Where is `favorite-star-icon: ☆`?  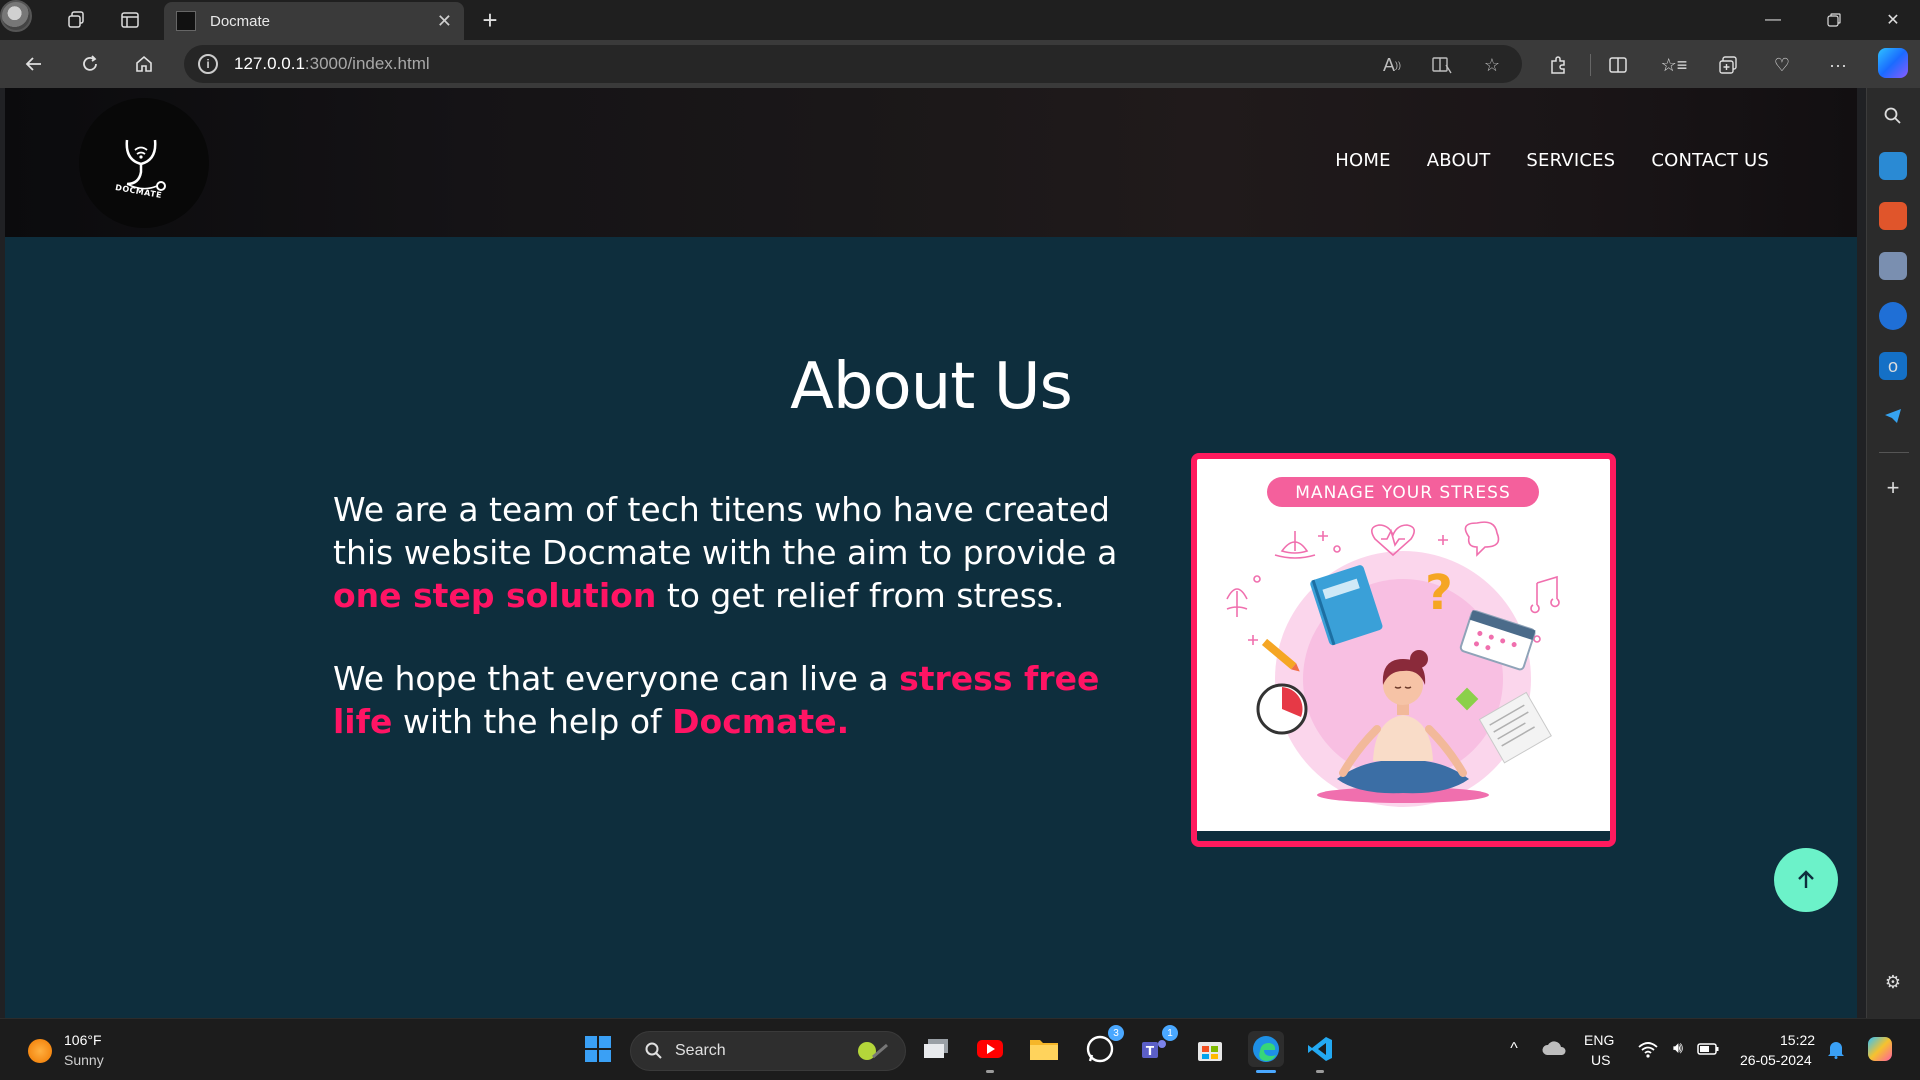 favorite-star-icon: ☆ is located at coordinates (1492, 65).